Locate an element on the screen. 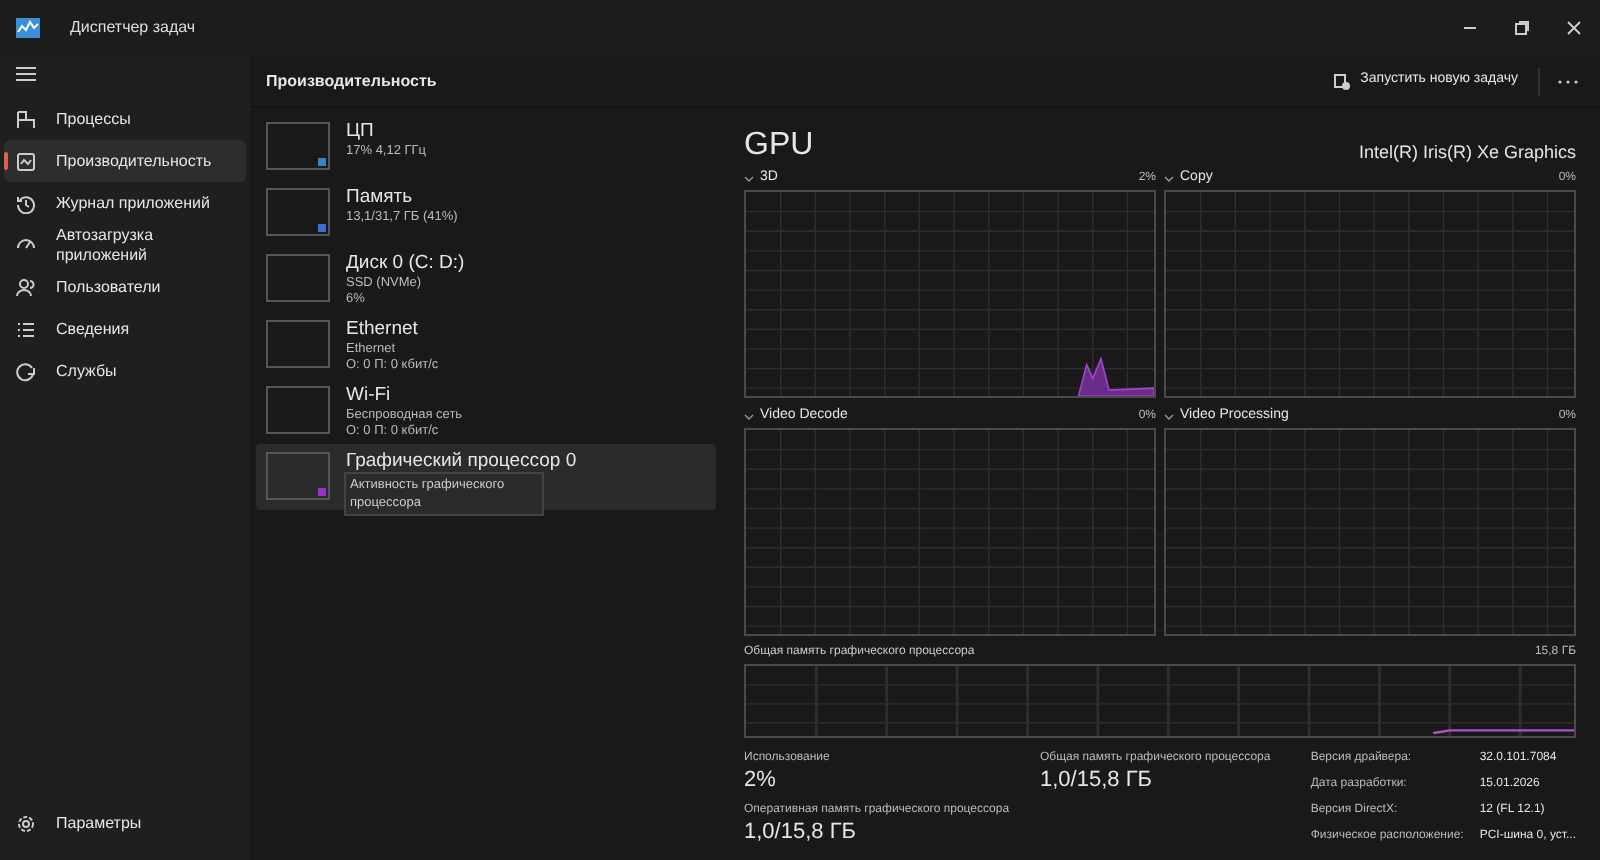 This screenshot has width=1600, height=860. device-name: Ethernet is located at coordinates (383, 330).